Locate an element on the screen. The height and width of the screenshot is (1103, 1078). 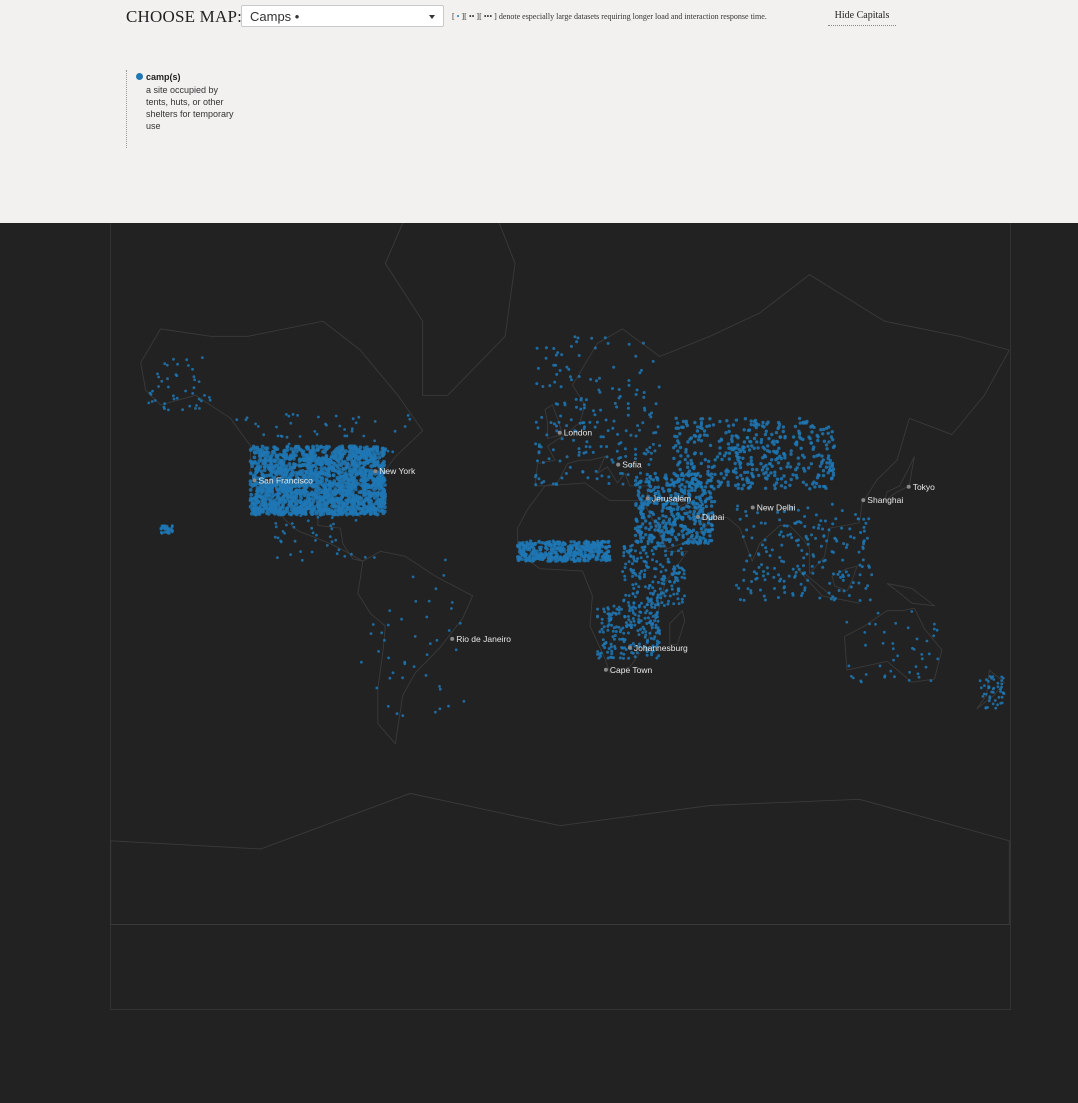
chevron-down-icon is located at coordinates (432, 17).